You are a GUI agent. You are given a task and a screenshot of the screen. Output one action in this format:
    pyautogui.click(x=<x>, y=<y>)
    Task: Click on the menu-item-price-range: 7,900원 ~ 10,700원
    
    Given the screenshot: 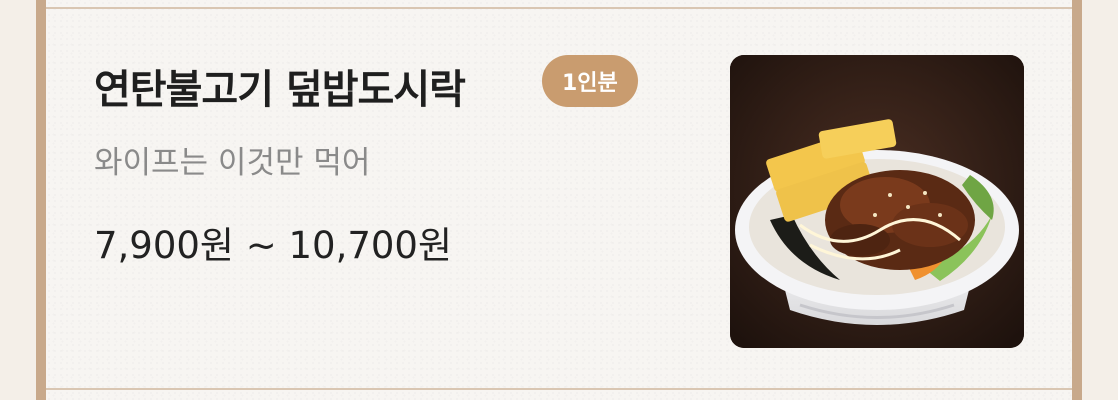 What is the action you would take?
    pyautogui.click(x=273, y=245)
    